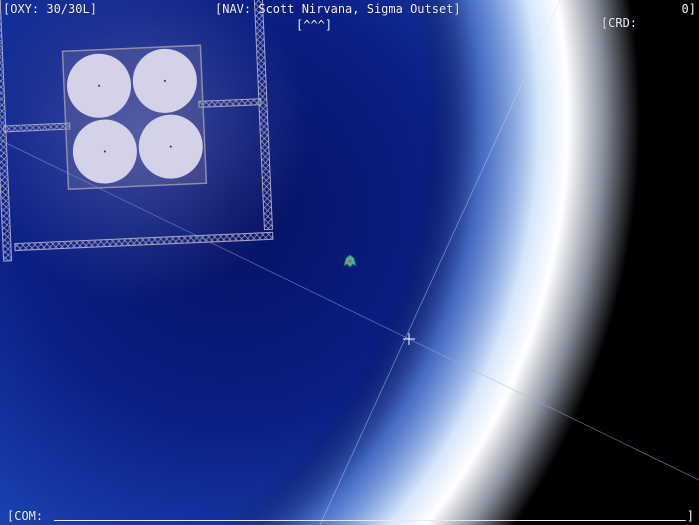 Image resolution: width=699 pixels, height=525 pixels. What do you see at coordinates (338, 9) in the screenshot?
I see `nav-readout: [NAV: Scott Nirvana, Sigma Outset]` at bounding box center [338, 9].